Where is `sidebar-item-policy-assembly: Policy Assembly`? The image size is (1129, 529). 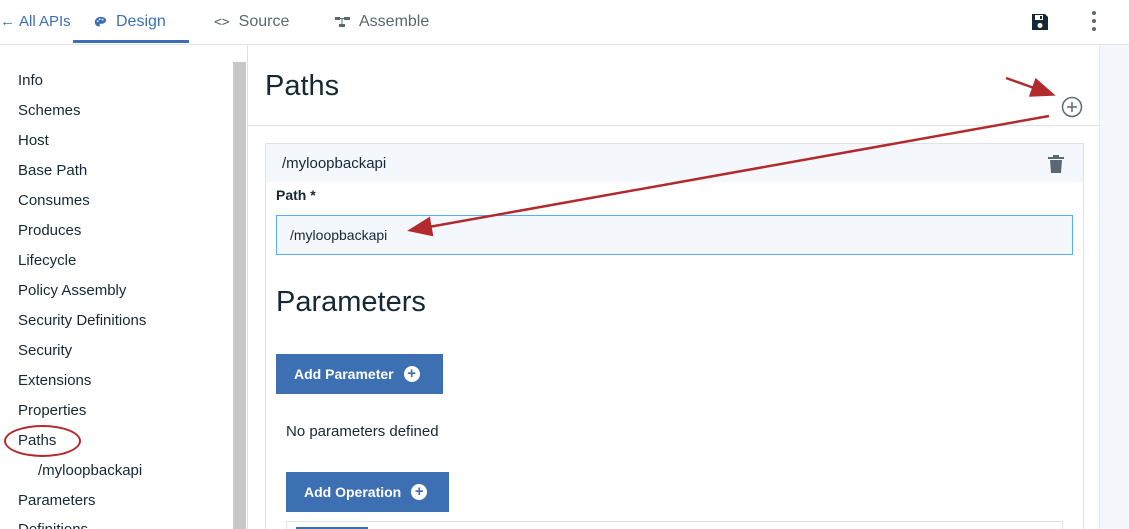 sidebar-item-policy-assembly: Policy Assembly is located at coordinates (72, 290).